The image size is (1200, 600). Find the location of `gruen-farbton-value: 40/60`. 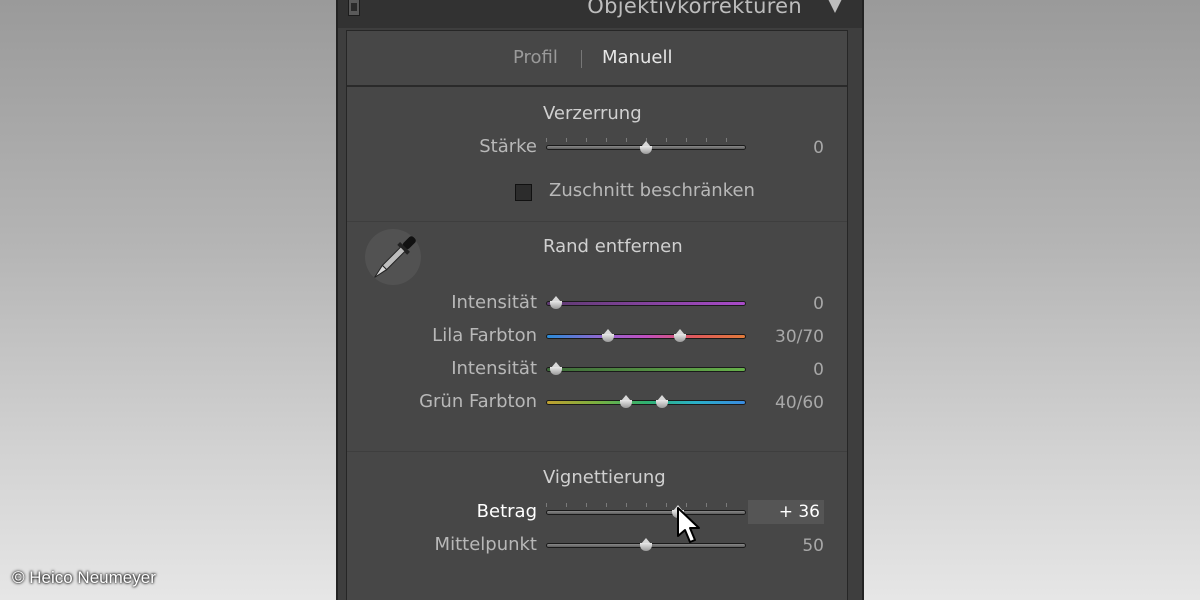

gruen-farbton-value: 40/60 is located at coordinates (788, 403).